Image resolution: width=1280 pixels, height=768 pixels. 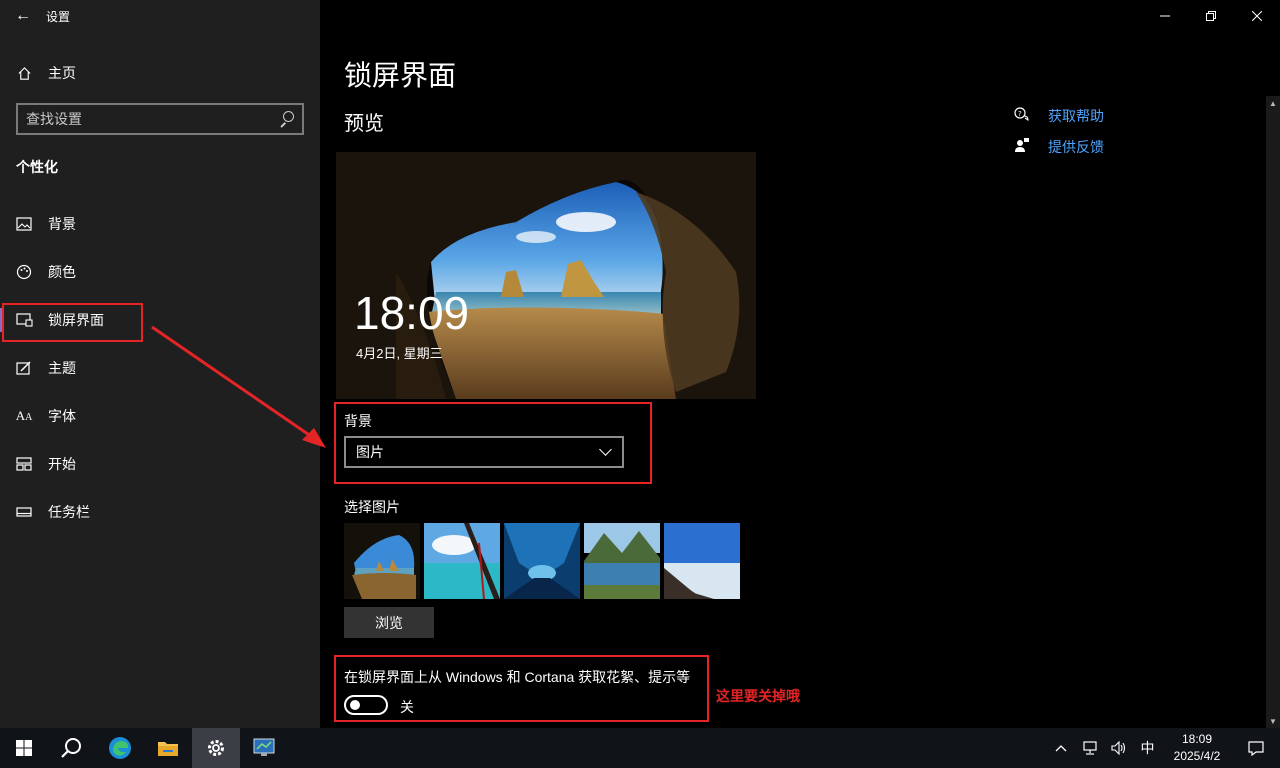 I want to click on file-explorer-icon, so click(x=168, y=749).